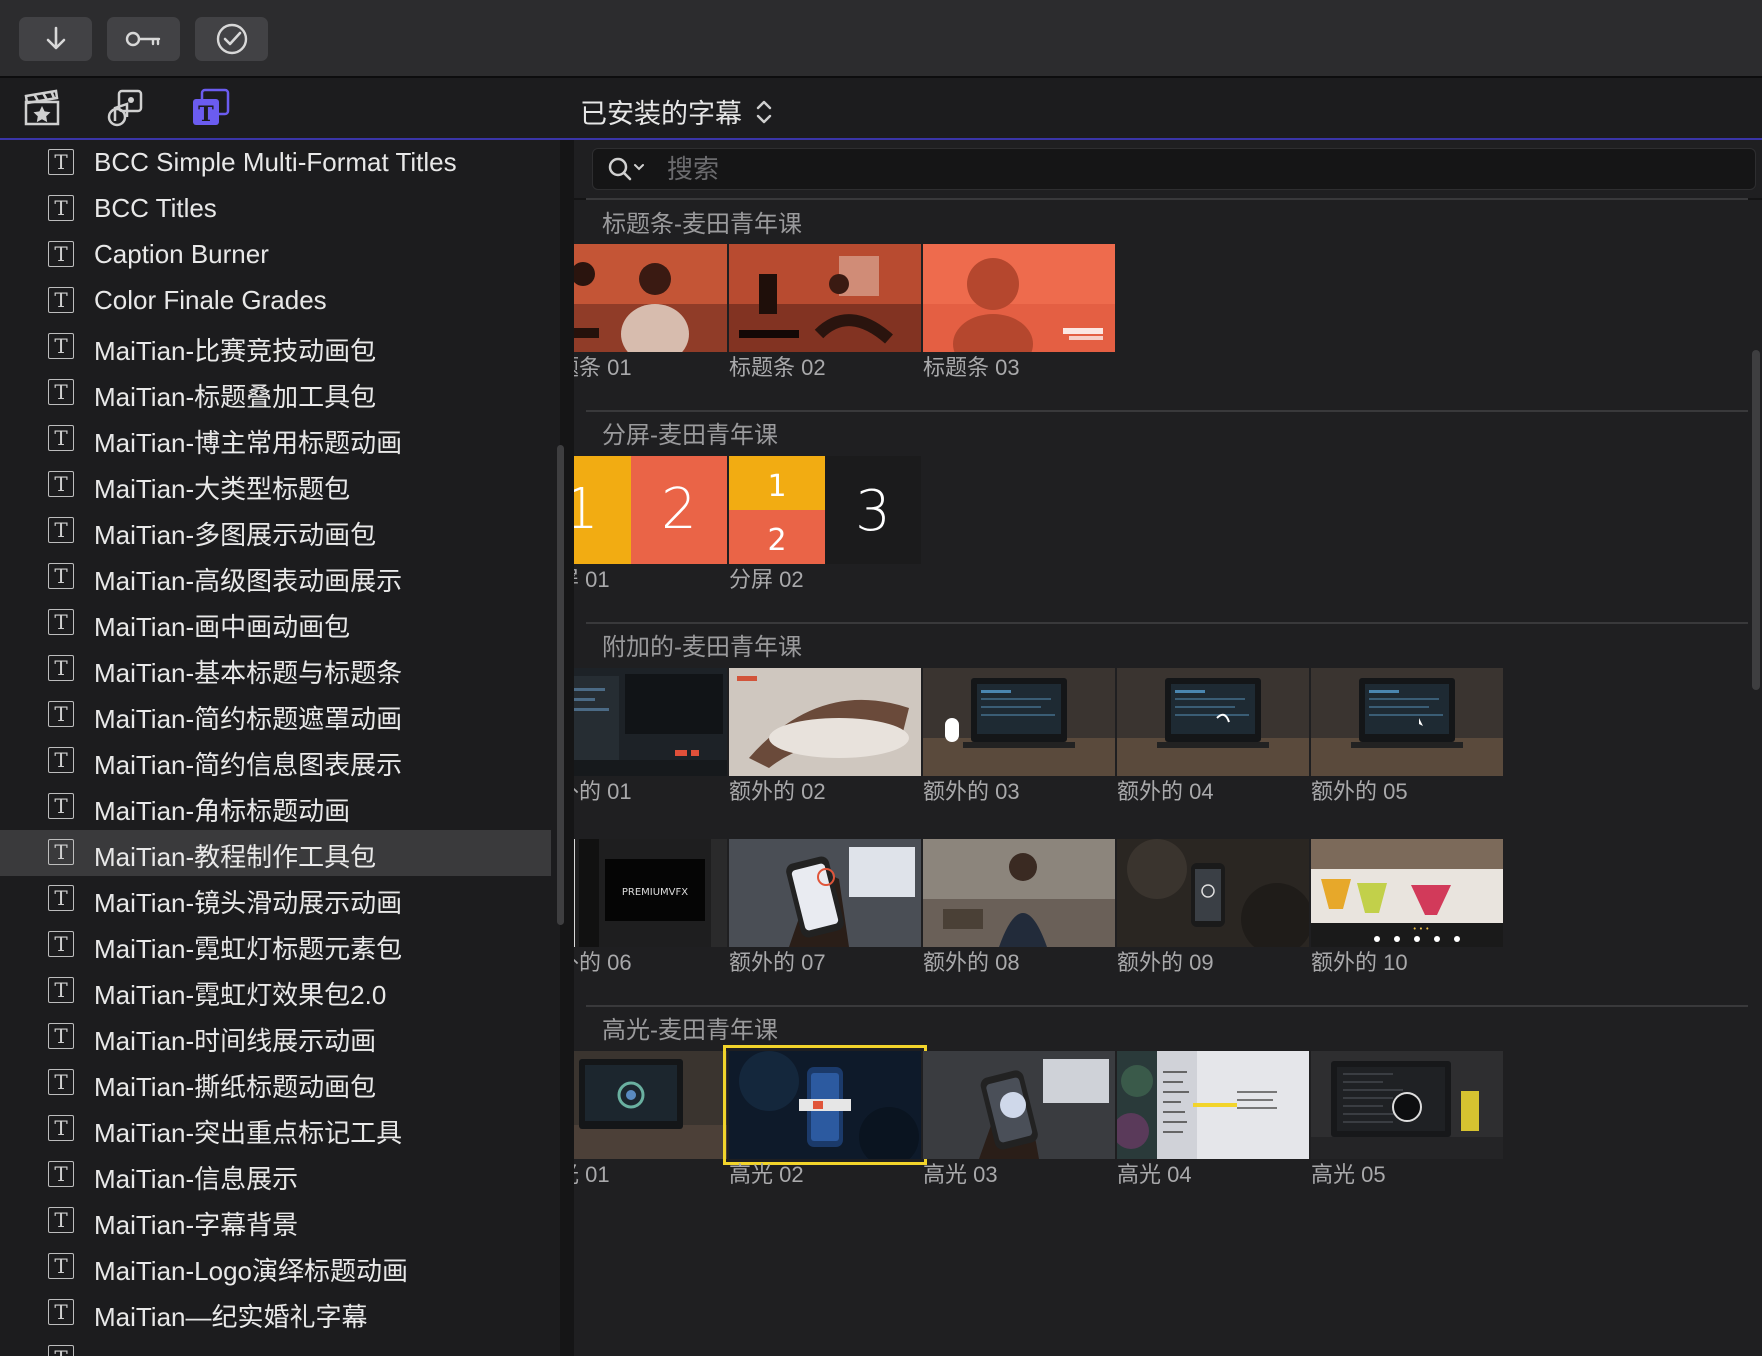 Image resolution: width=1762 pixels, height=1356 pixels. Describe the element at coordinates (275, 1175) in the screenshot. I see `sidebar-item: T MaiTian-信息展示` at that location.